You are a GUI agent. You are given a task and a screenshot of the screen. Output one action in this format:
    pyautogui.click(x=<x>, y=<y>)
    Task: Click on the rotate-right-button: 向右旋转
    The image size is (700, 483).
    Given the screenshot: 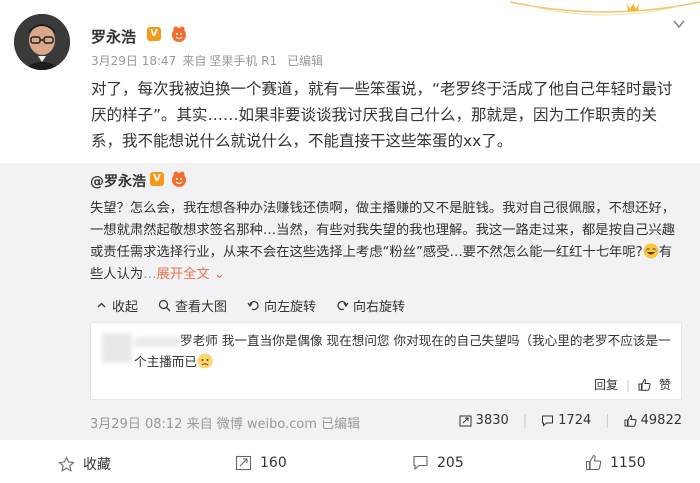 What is the action you would take?
    pyautogui.click(x=370, y=305)
    